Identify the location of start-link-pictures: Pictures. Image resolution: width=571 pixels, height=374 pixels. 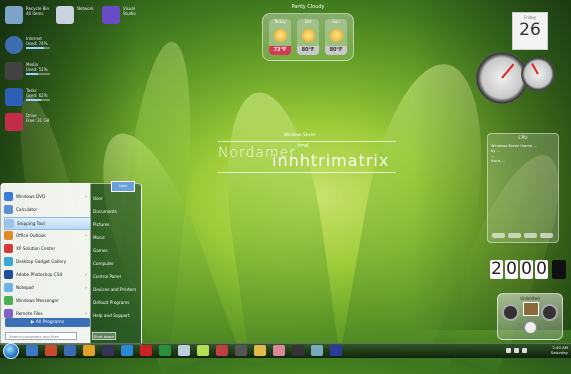
(101, 224).